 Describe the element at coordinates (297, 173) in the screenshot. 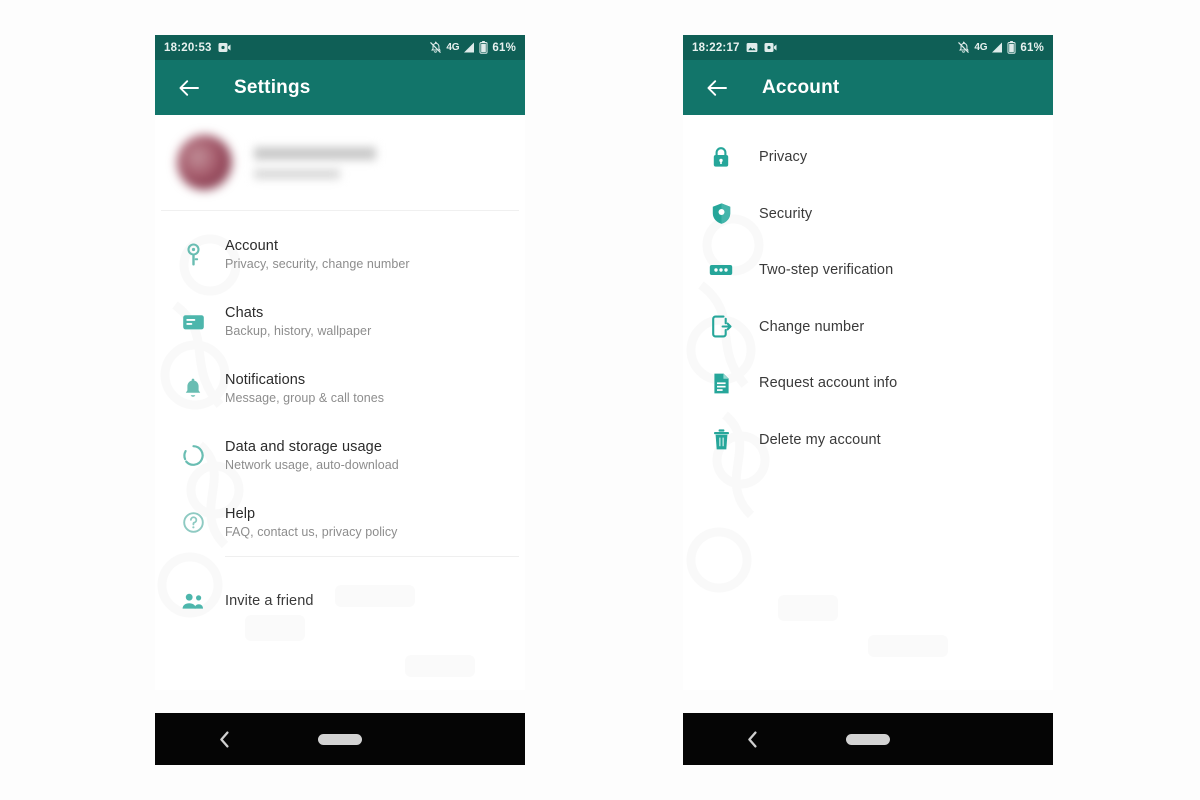

I see `profile-status` at that location.